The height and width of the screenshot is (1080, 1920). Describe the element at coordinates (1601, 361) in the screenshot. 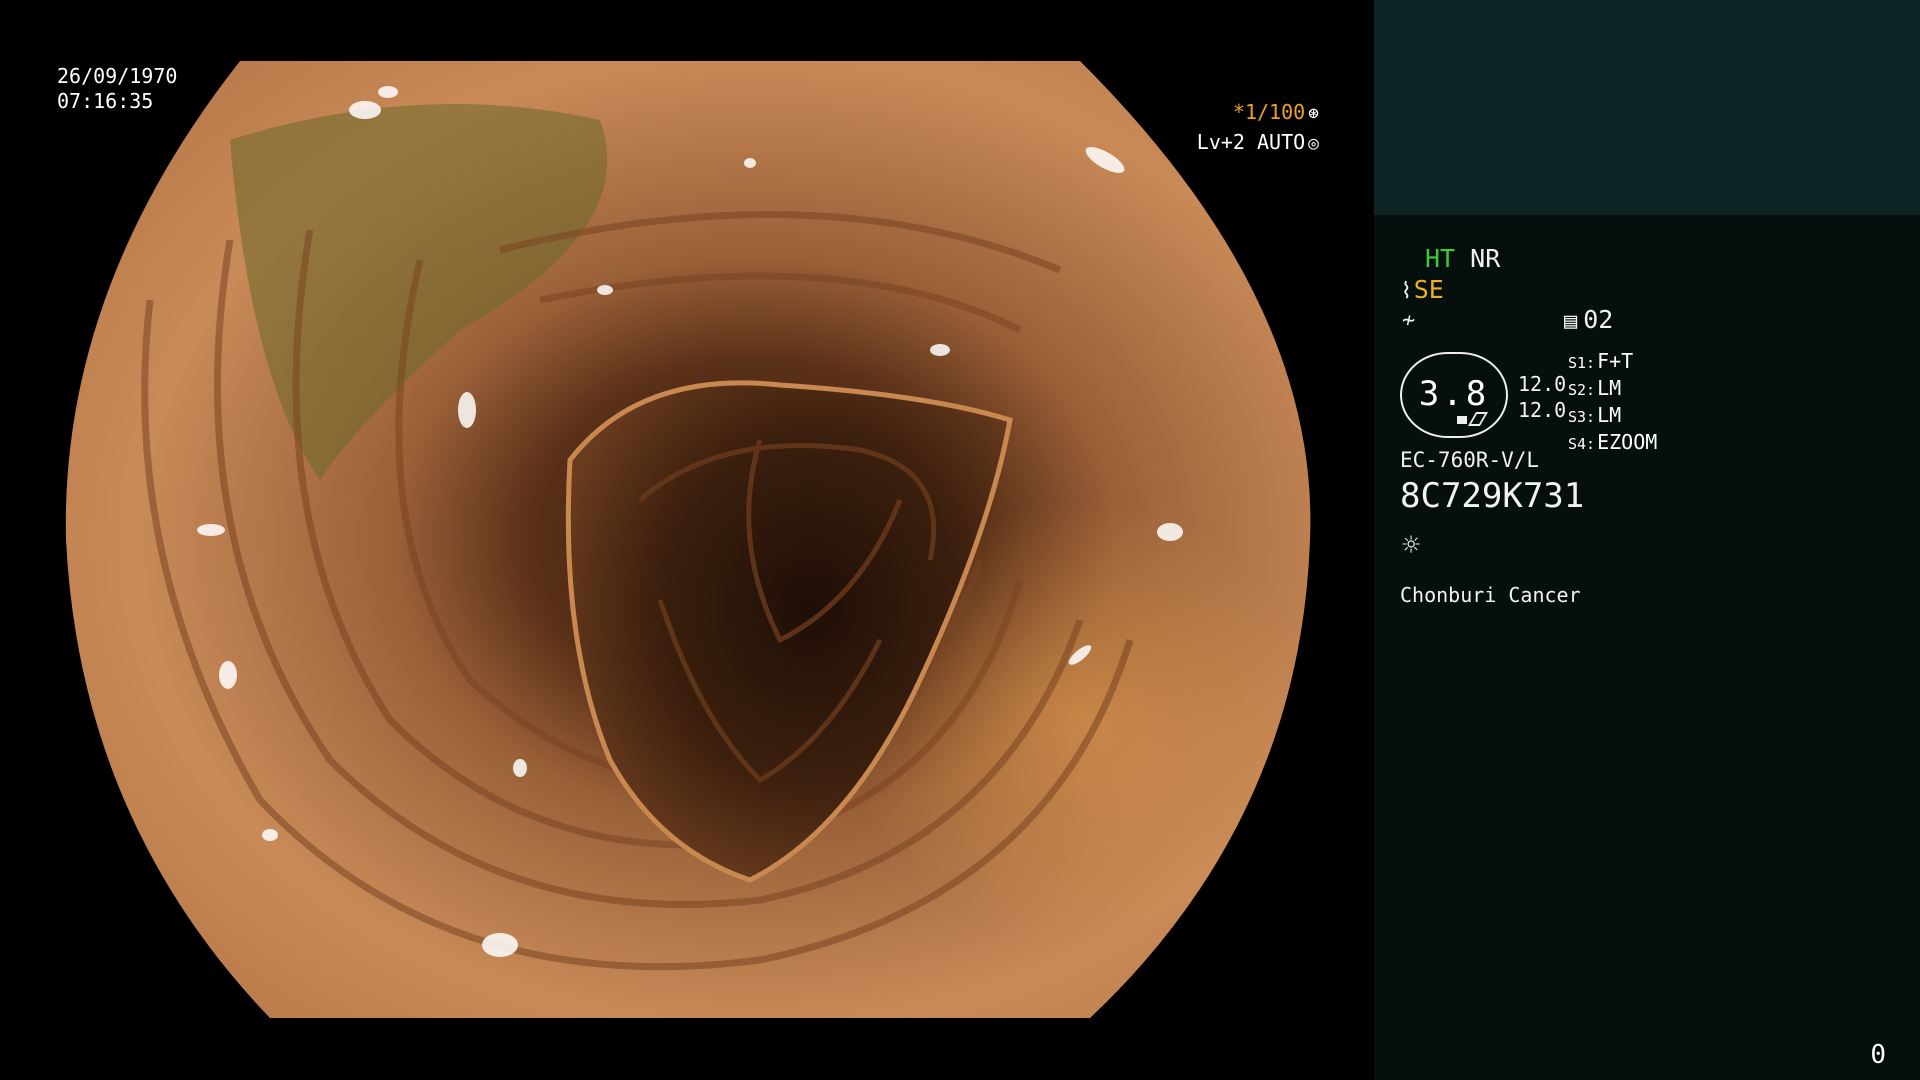

I see `switch-s1: S1: F+T` at that location.